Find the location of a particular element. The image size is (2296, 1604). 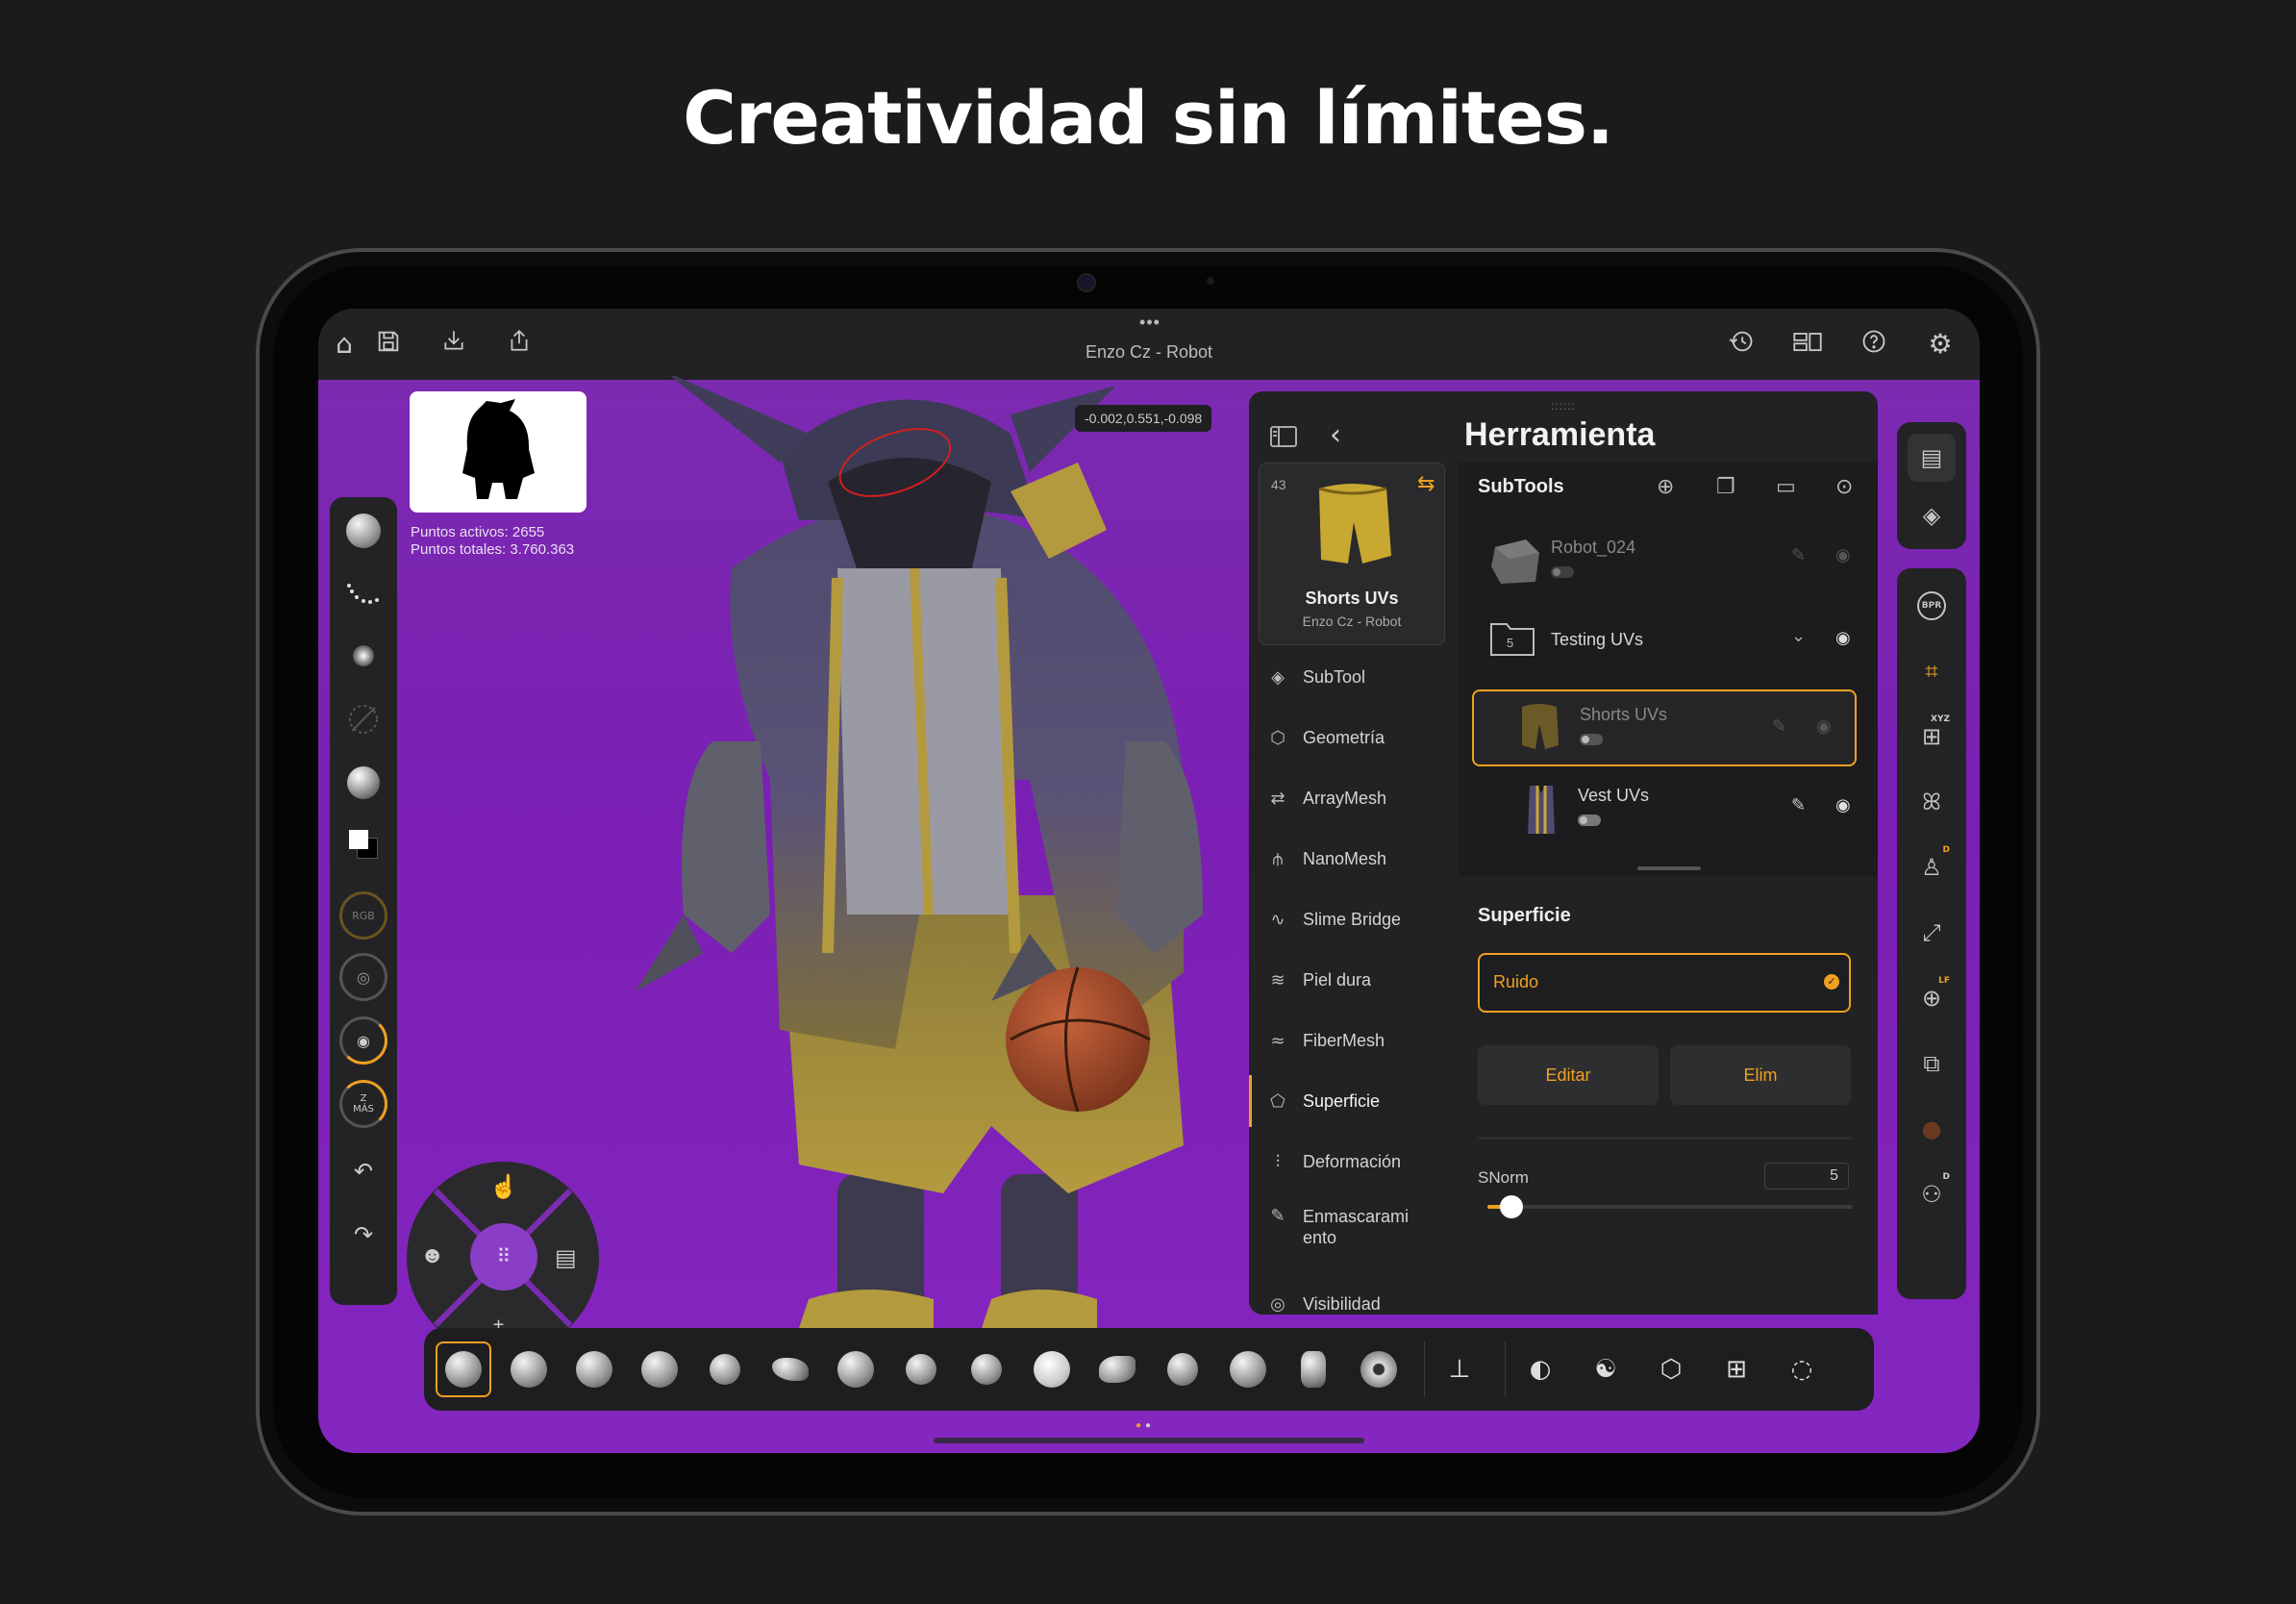

snorm-slider is located at coordinates (1670, 1206).